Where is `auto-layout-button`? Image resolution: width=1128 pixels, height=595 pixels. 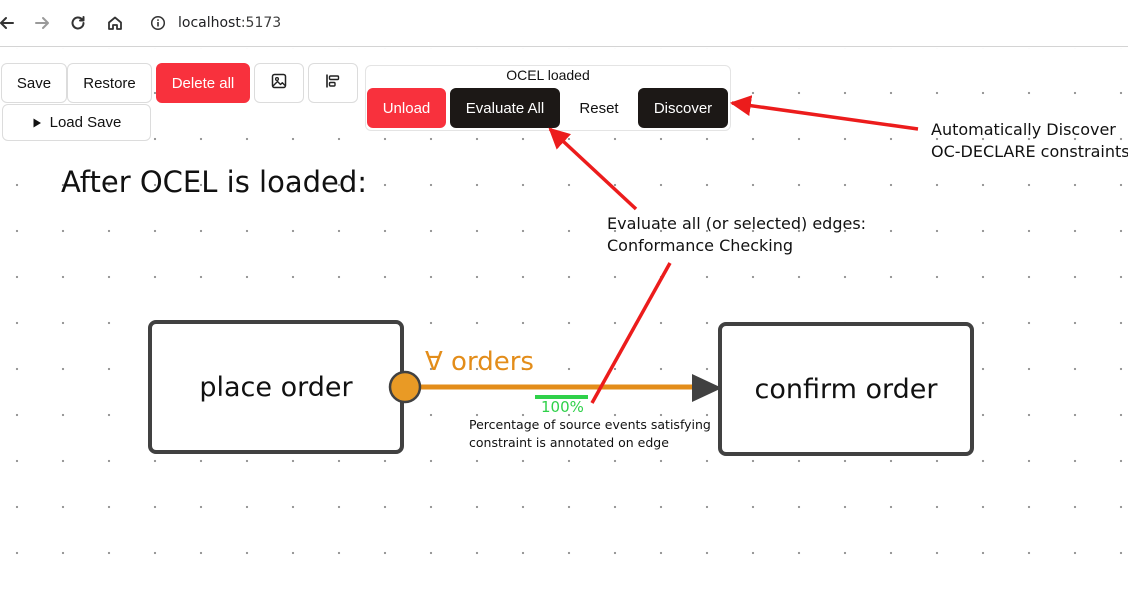
auto-layout-button is located at coordinates (333, 83).